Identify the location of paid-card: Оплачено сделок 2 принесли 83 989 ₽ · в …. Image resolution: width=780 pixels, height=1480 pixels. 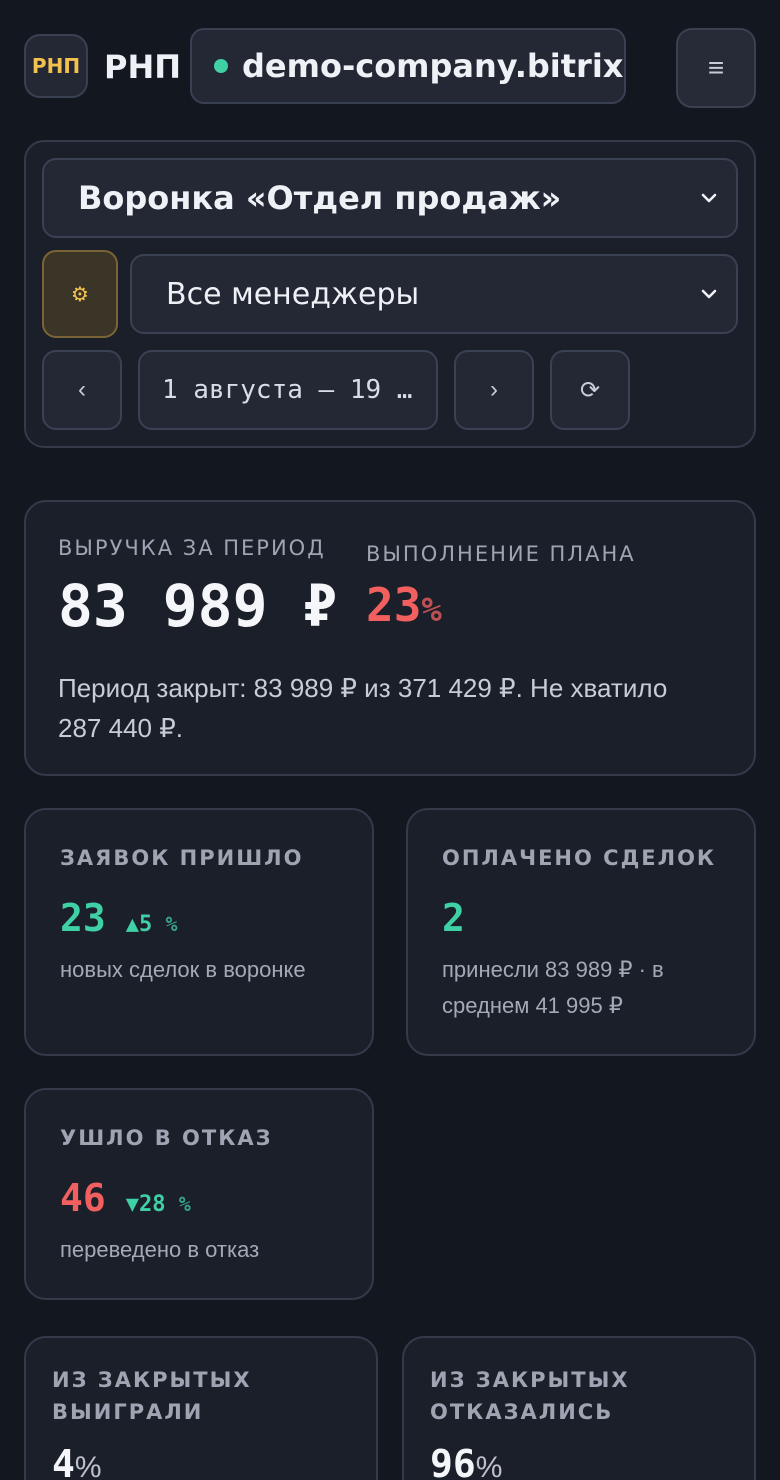
(581, 932).